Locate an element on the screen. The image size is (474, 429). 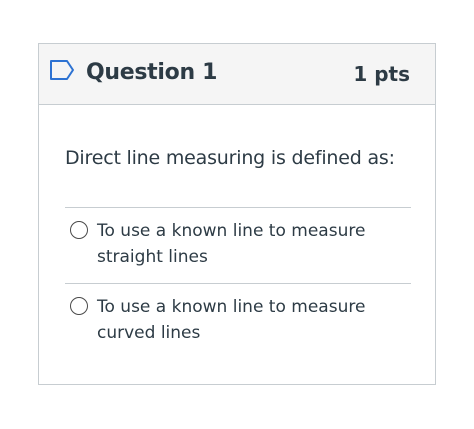
question-header: Question 1 1 pts is located at coordinates (237, 74).